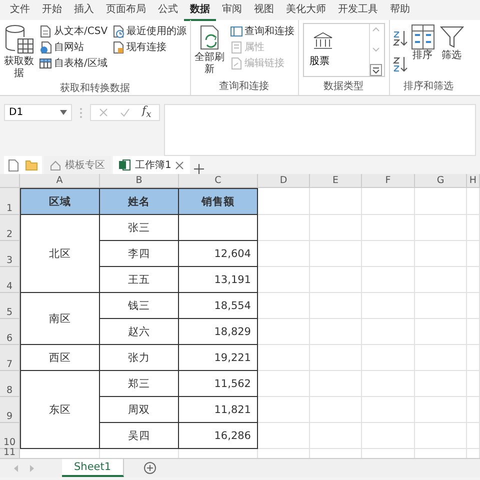  What do you see at coordinates (126, 10) in the screenshot?
I see `ribbon-tab: 页面布局` at bounding box center [126, 10].